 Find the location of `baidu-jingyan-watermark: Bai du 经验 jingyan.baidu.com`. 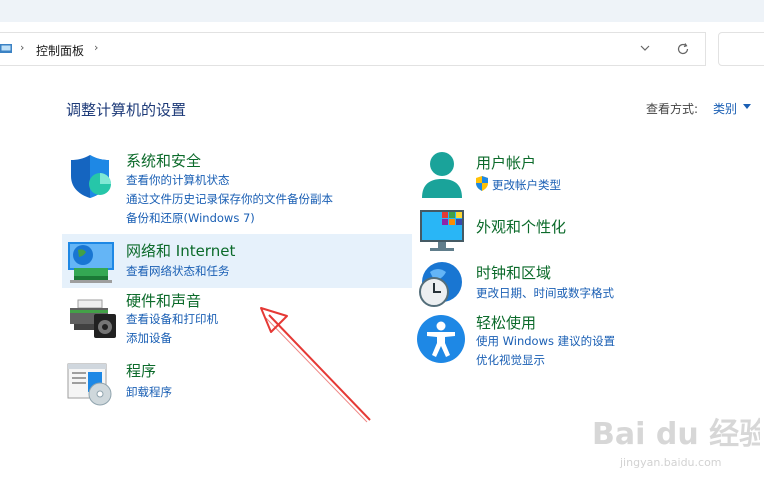

baidu-jingyan-watermark: Bai du 经验 jingyan.baidu.com is located at coordinates (676, 443).